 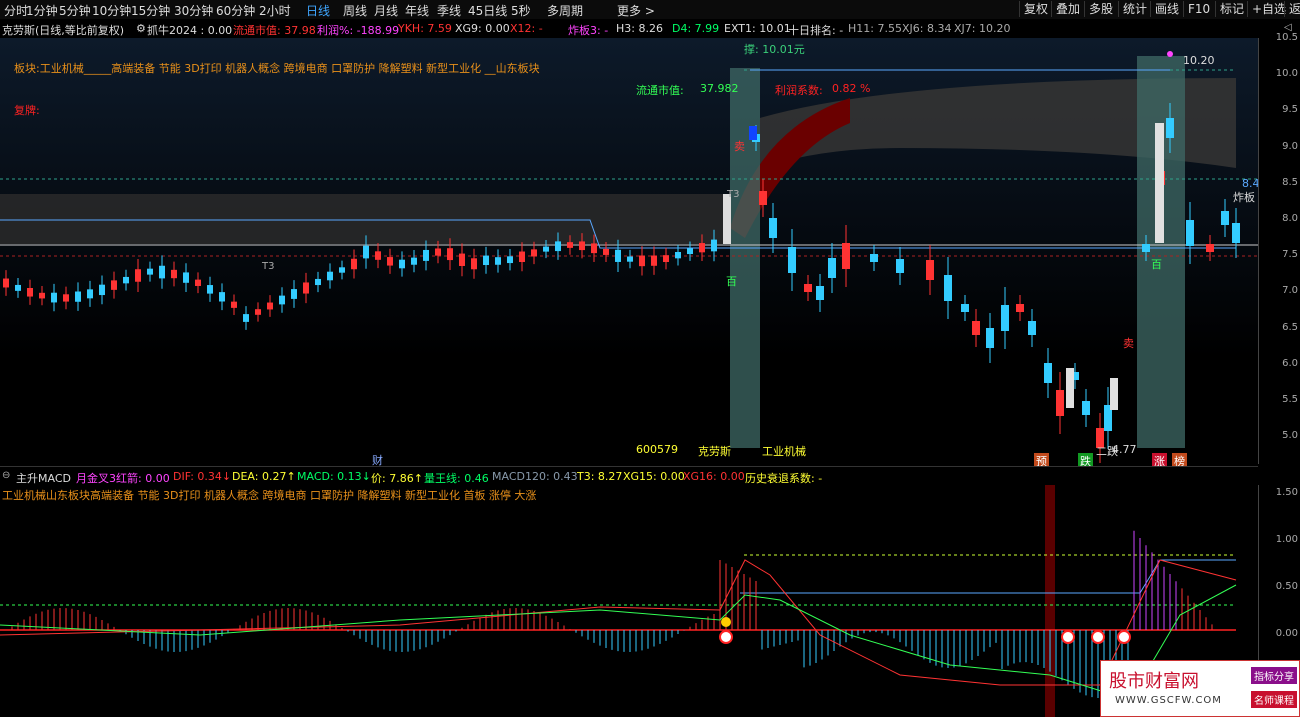 What do you see at coordinates (565, 10) in the screenshot?
I see `period-15: 多周期` at bounding box center [565, 10].